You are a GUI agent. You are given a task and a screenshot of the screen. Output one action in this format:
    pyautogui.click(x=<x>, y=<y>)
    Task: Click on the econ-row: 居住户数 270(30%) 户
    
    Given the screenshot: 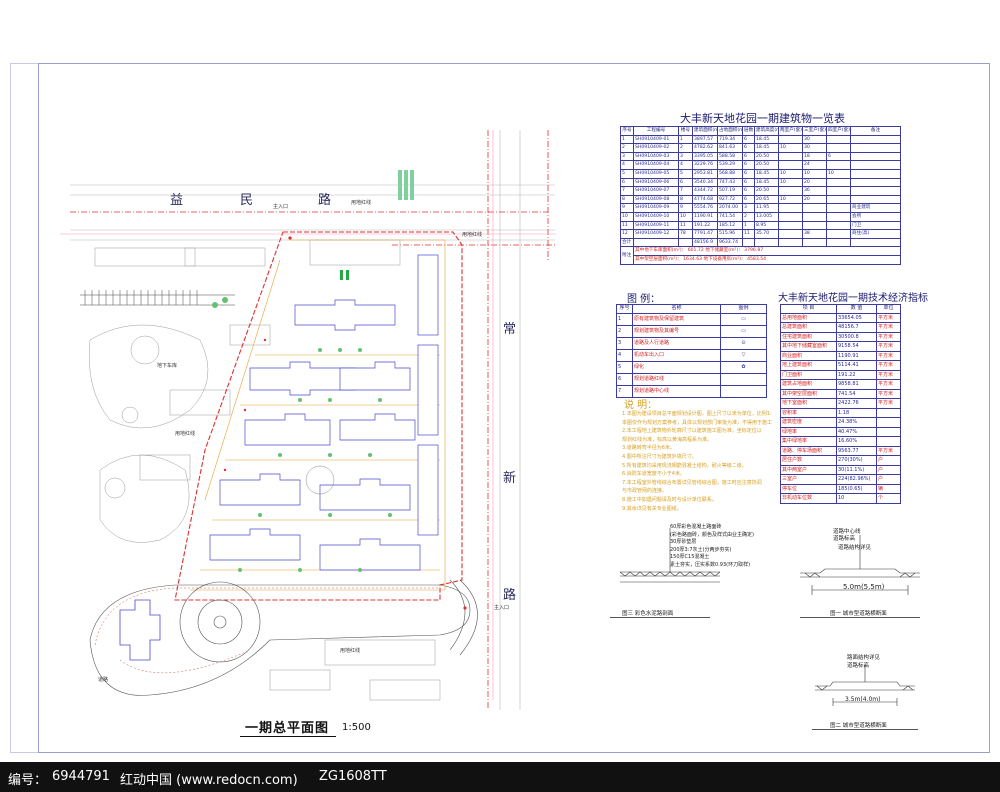 What is the action you would take?
    pyautogui.click(x=840, y=460)
    